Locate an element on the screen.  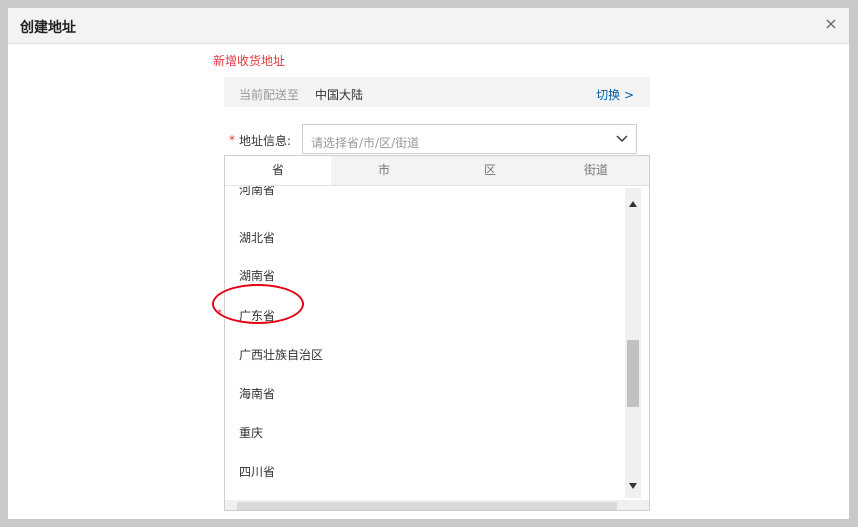
dialog-title: 创建地址 is located at coordinates (48, 28).